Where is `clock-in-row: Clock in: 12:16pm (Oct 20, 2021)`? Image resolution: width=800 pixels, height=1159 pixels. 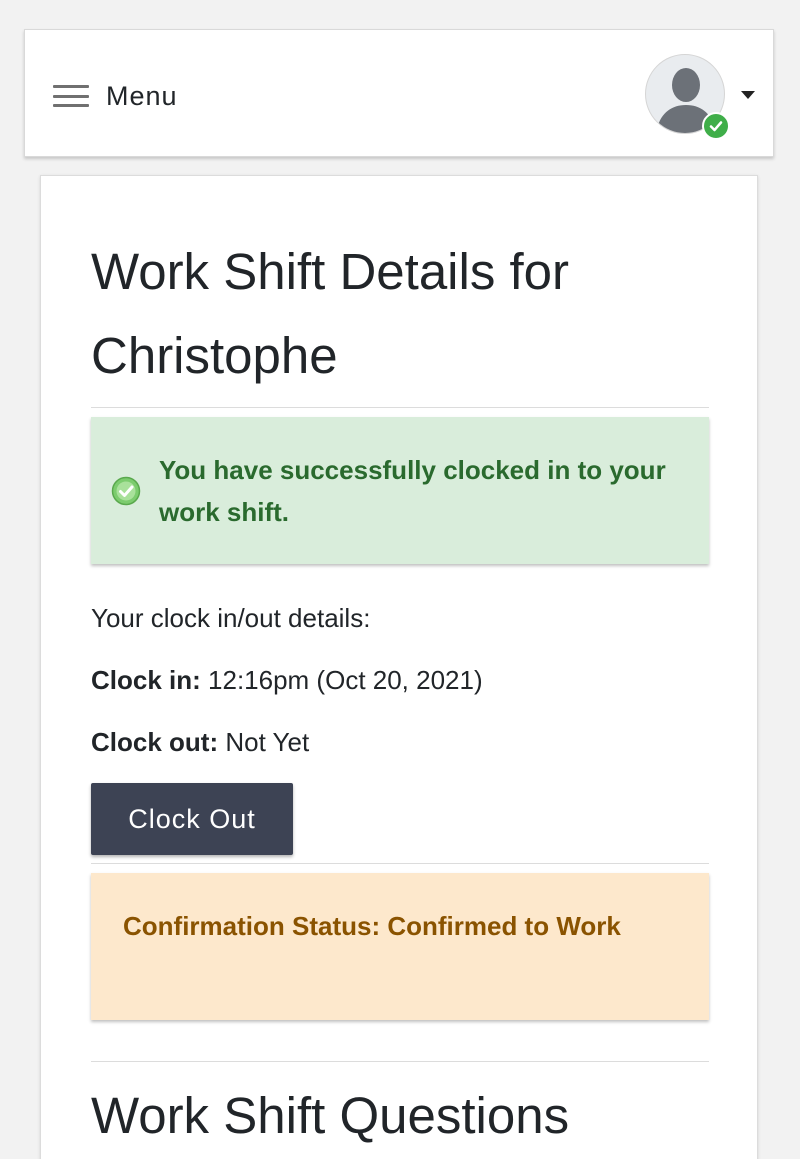 clock-in-row: Clock in: 12:16pm (Oct 20, 2021) is located at coordinates (287, 680).